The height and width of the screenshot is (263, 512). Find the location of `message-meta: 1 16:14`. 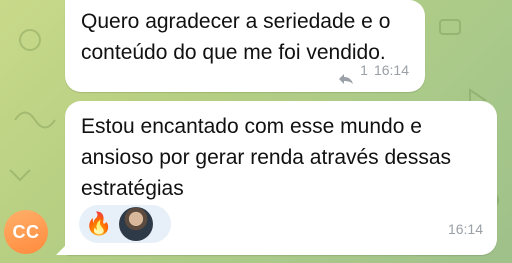

message-meta: 1 16:14 is located at coordinates (373, 70).